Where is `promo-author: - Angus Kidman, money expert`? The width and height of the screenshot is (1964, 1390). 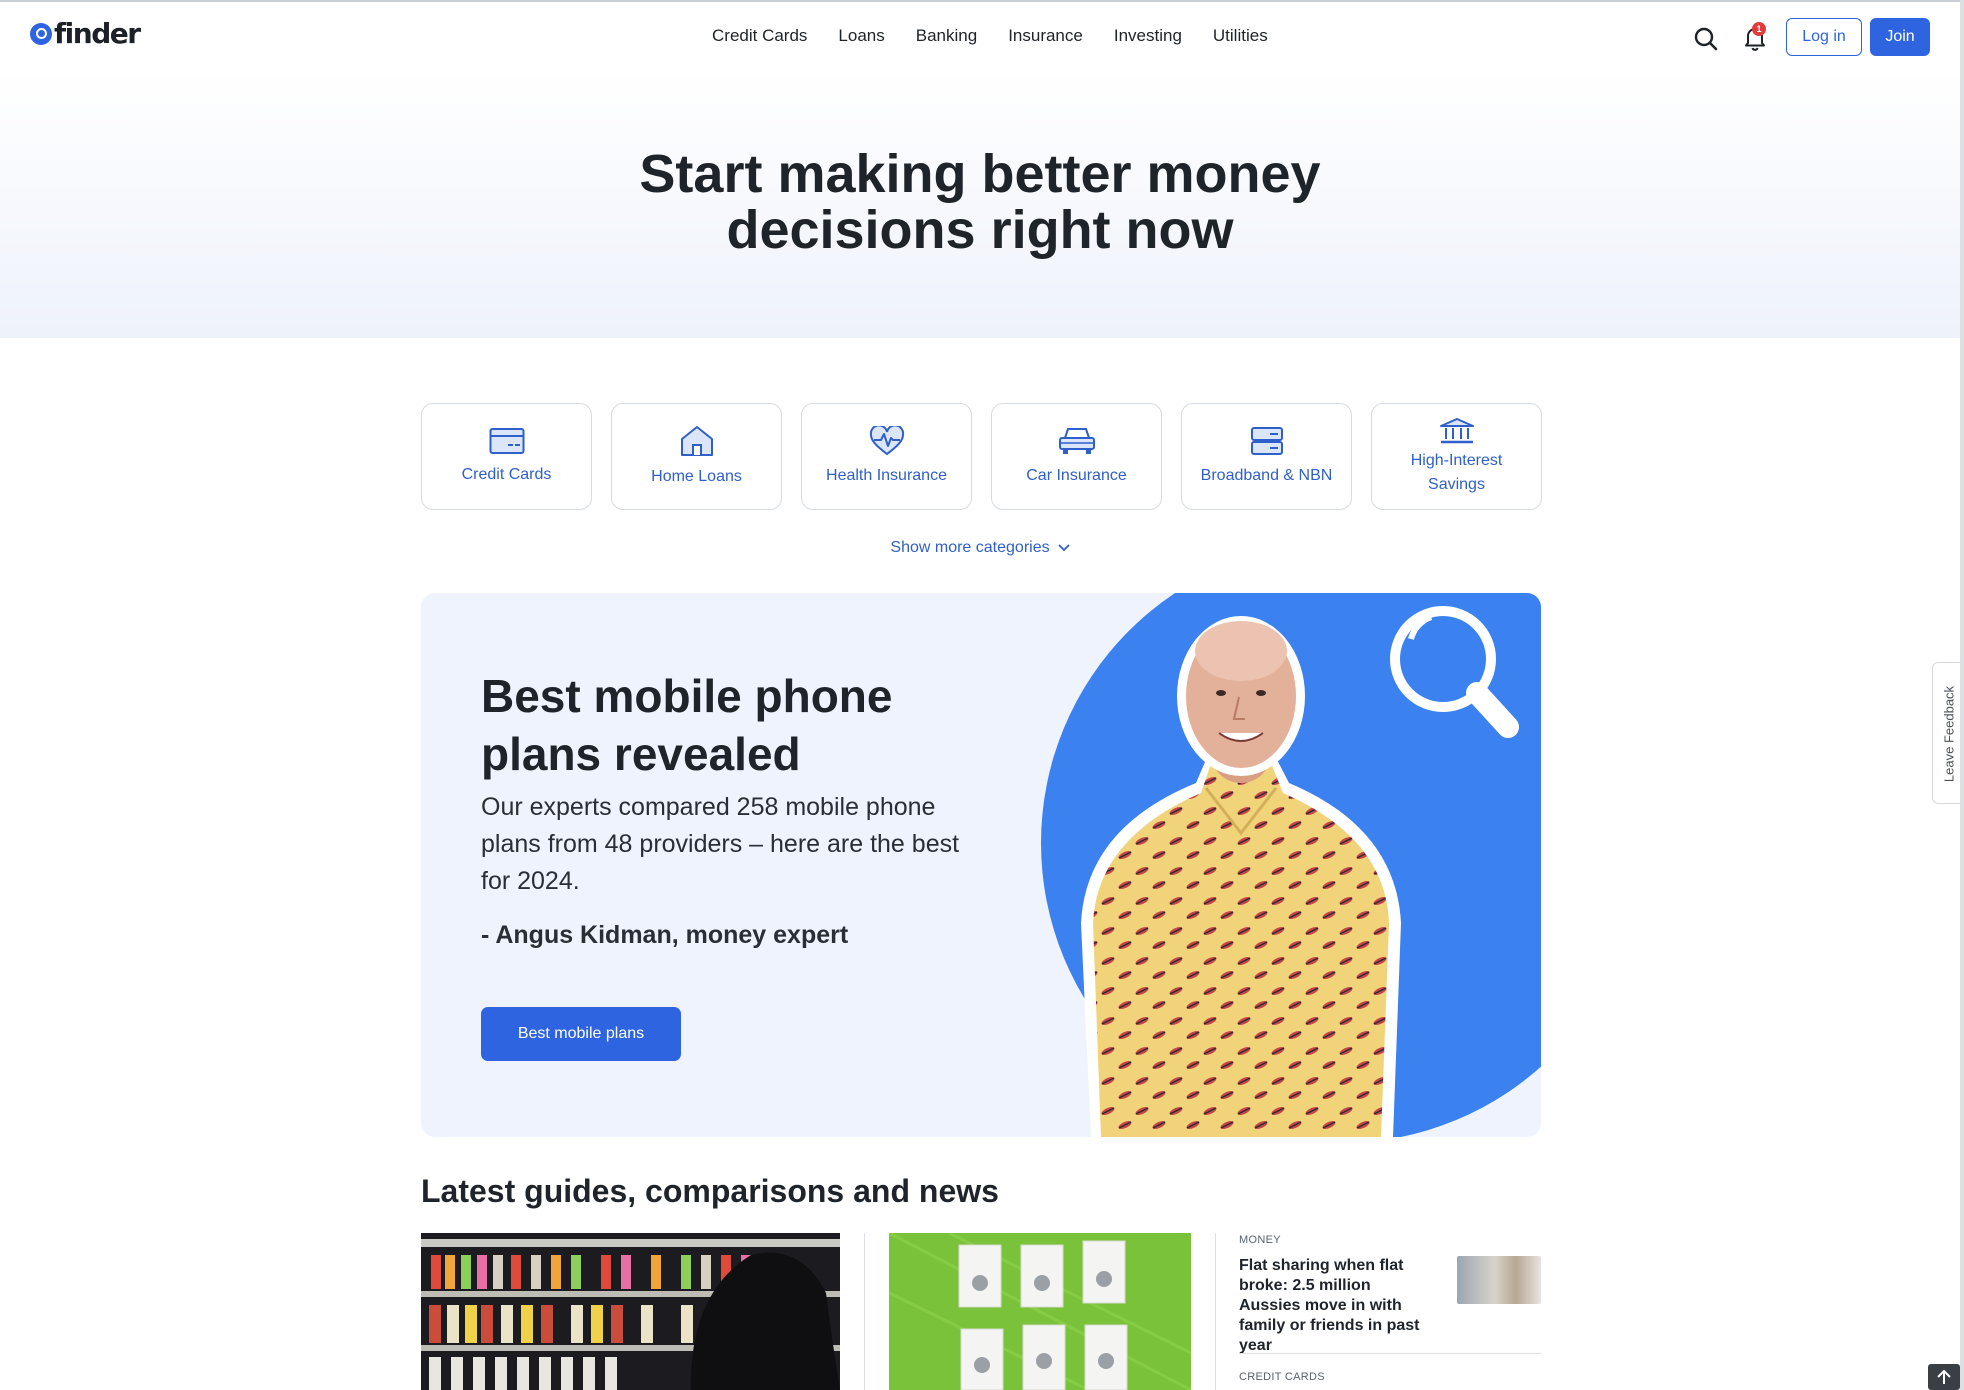
promo-author: - Angus Kidman, money expert is located at coordinates (665, 935).